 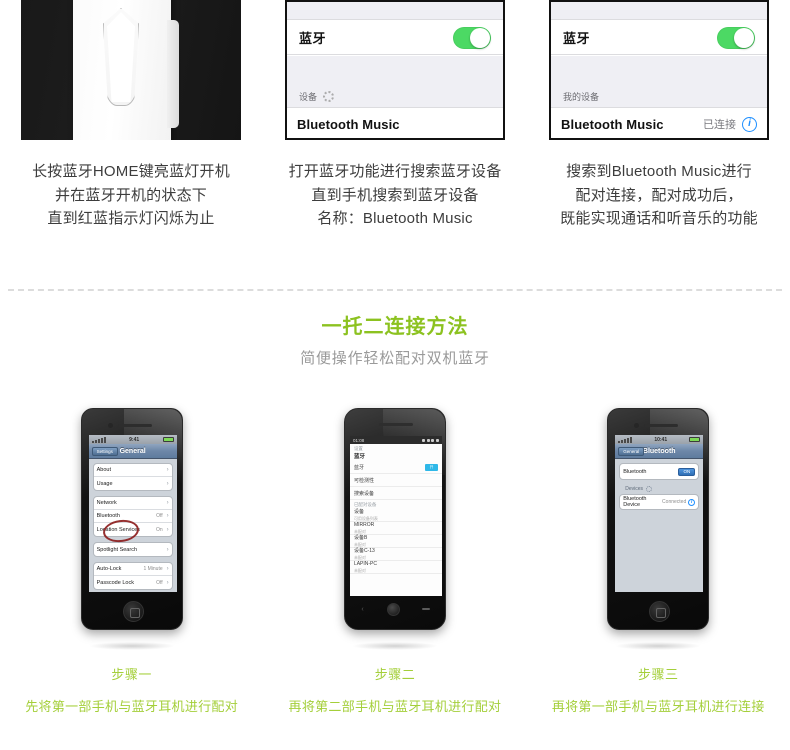 What do you see at coordinates (313, 38) in the screenshot?
I see `ios-bluetooth-label: 蓝牙` at bounding box center [313, 38].